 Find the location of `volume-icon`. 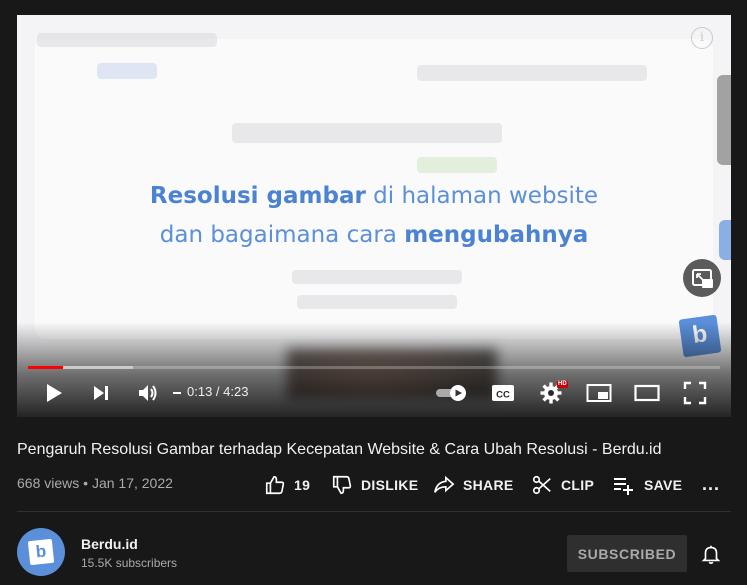

volume-icon is located at coordinates (148, 393).